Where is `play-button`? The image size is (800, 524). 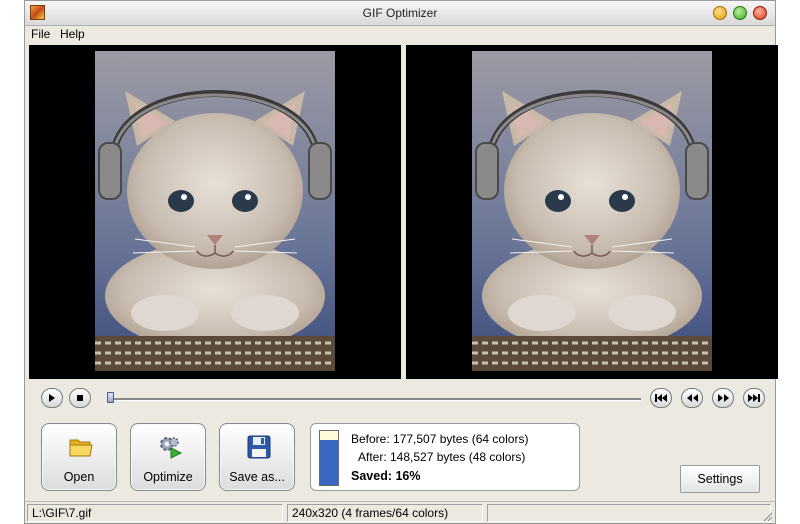 play-button is located at coordinates (52, 398).